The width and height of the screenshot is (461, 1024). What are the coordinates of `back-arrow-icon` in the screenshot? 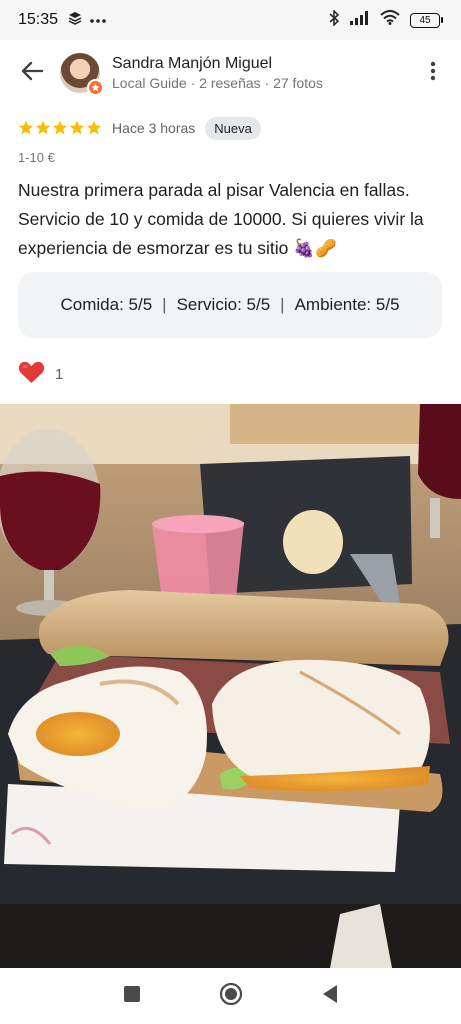 It's located at (32, 73).